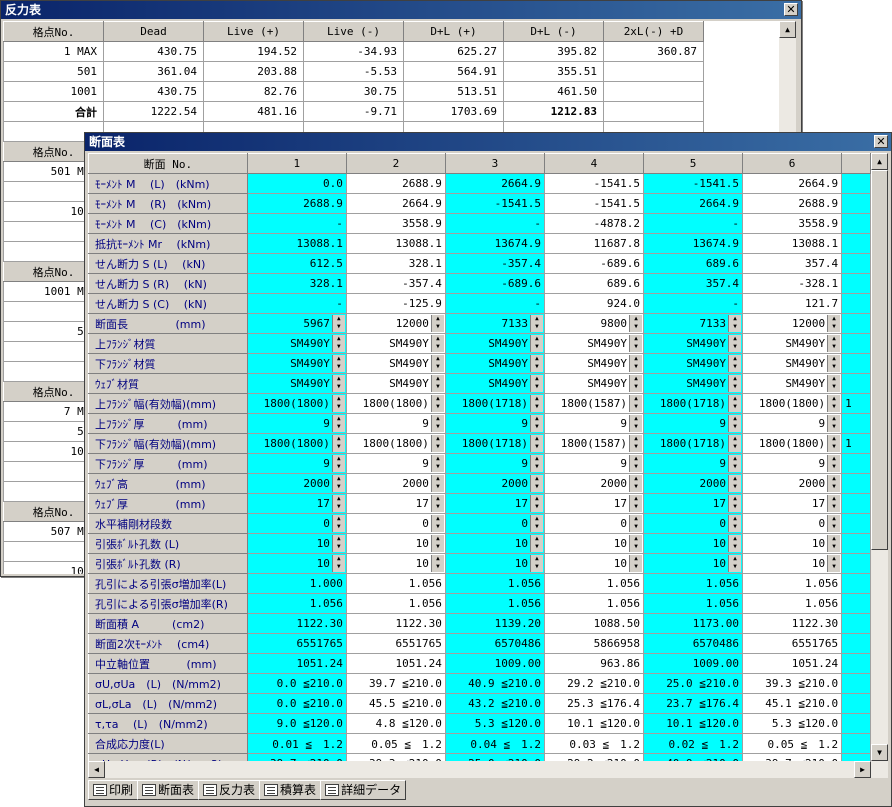 This screenshot has height=807, width=892. I want to click on table-cell: 1009.00, so click(693, 663).